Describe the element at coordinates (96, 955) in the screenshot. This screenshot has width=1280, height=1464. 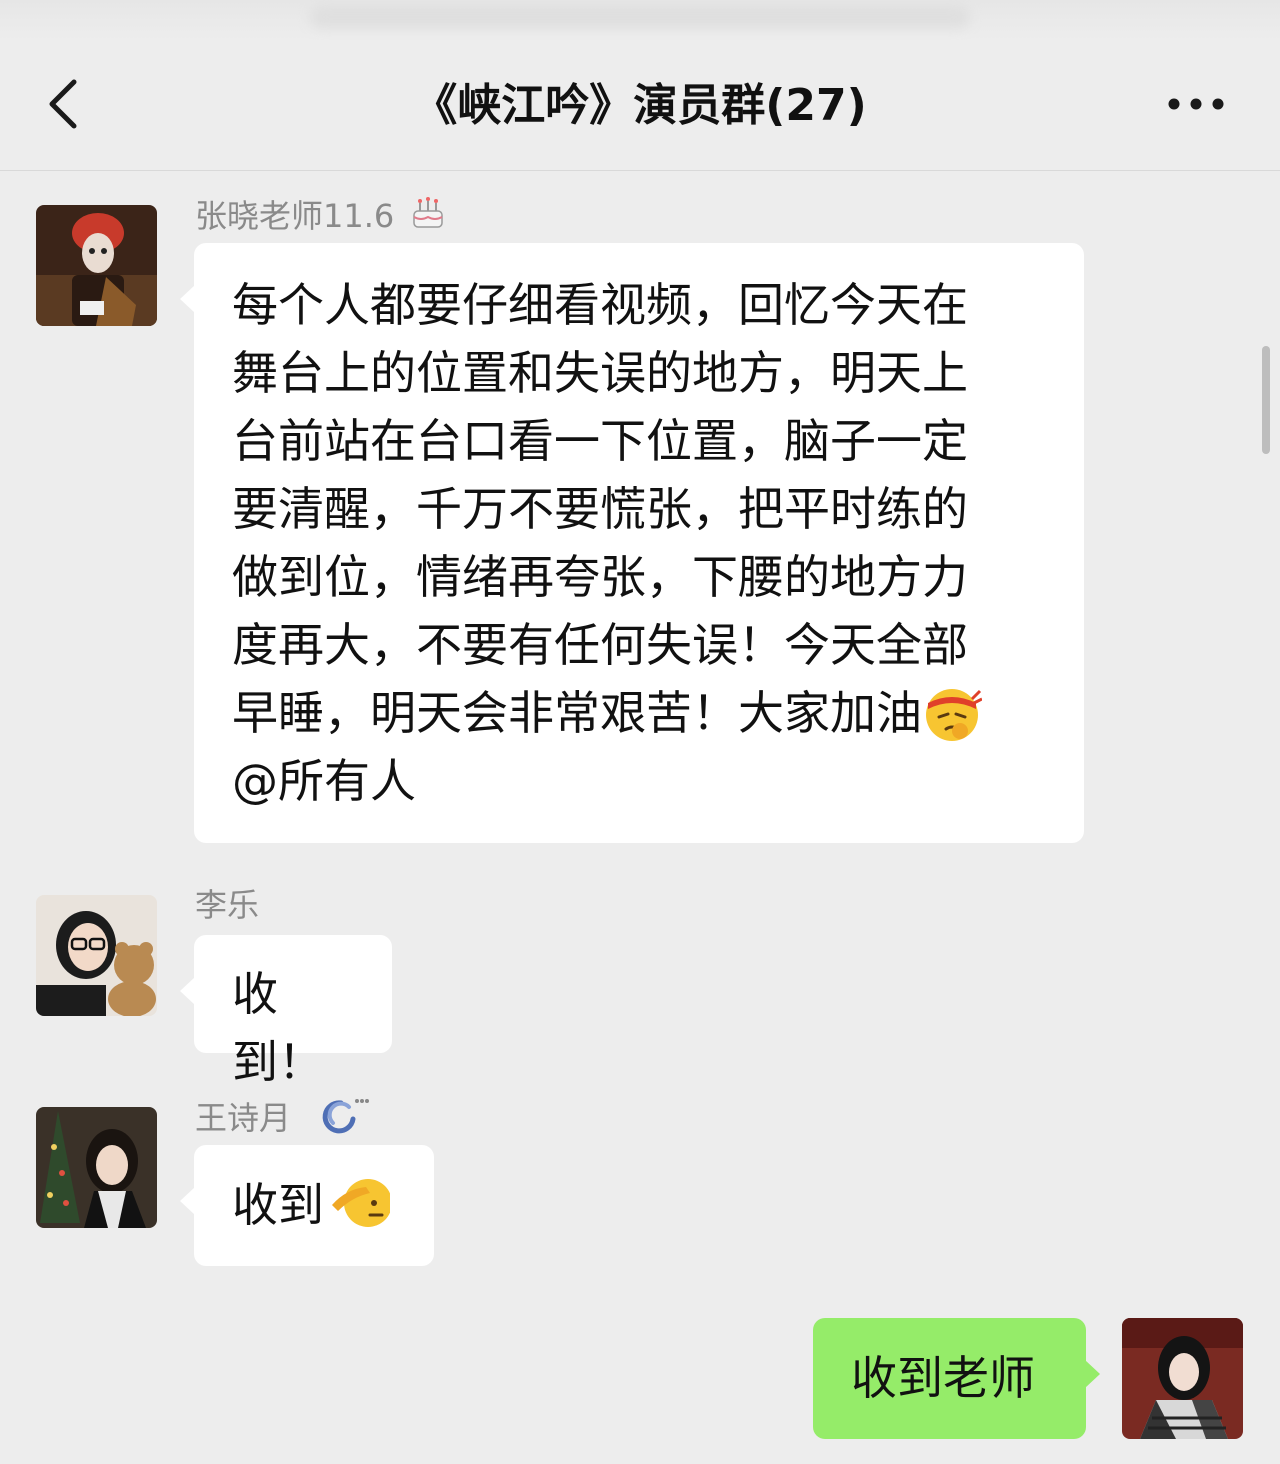
I see `avatar-li-le` at that location.